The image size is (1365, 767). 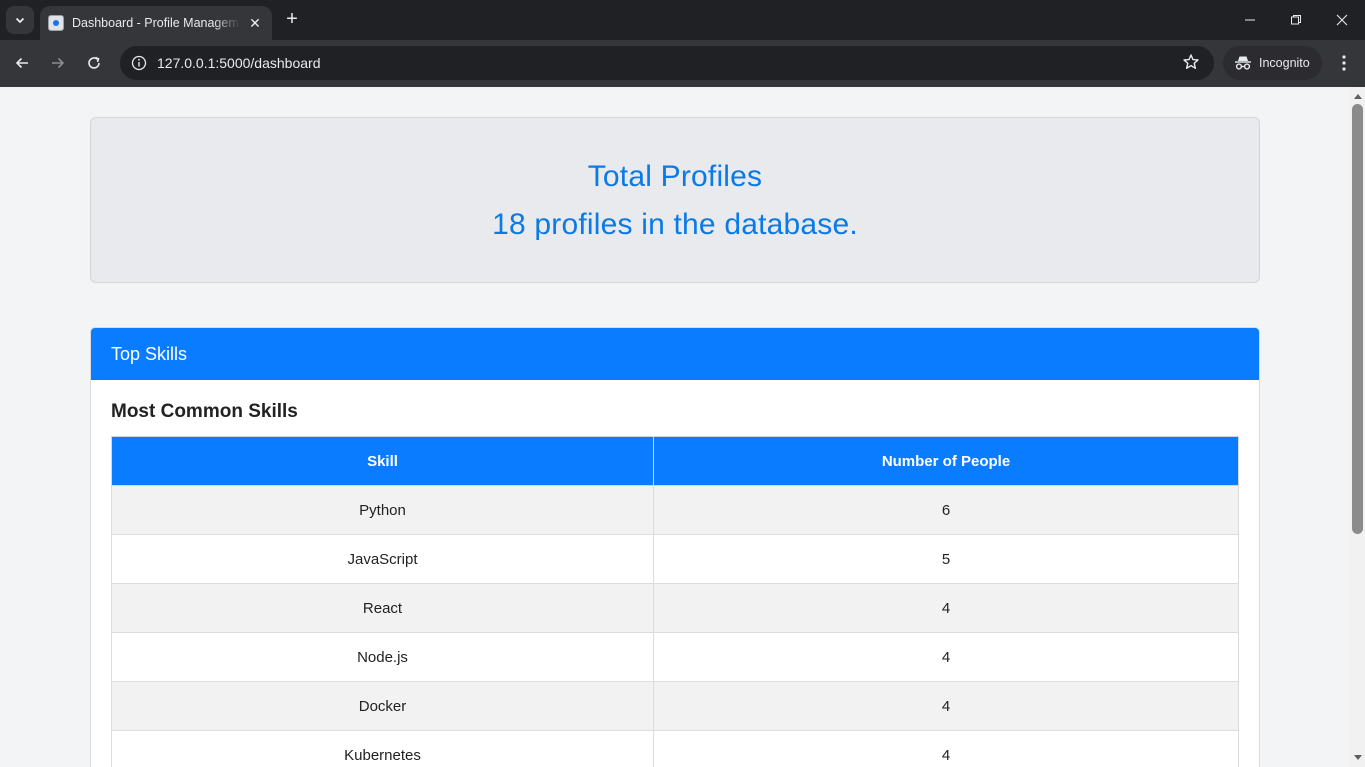 What do you see at coordinates (675, 354) in the screenshot?
I see `top-skills-header: Top Skills` at bounding box center [675, 354].